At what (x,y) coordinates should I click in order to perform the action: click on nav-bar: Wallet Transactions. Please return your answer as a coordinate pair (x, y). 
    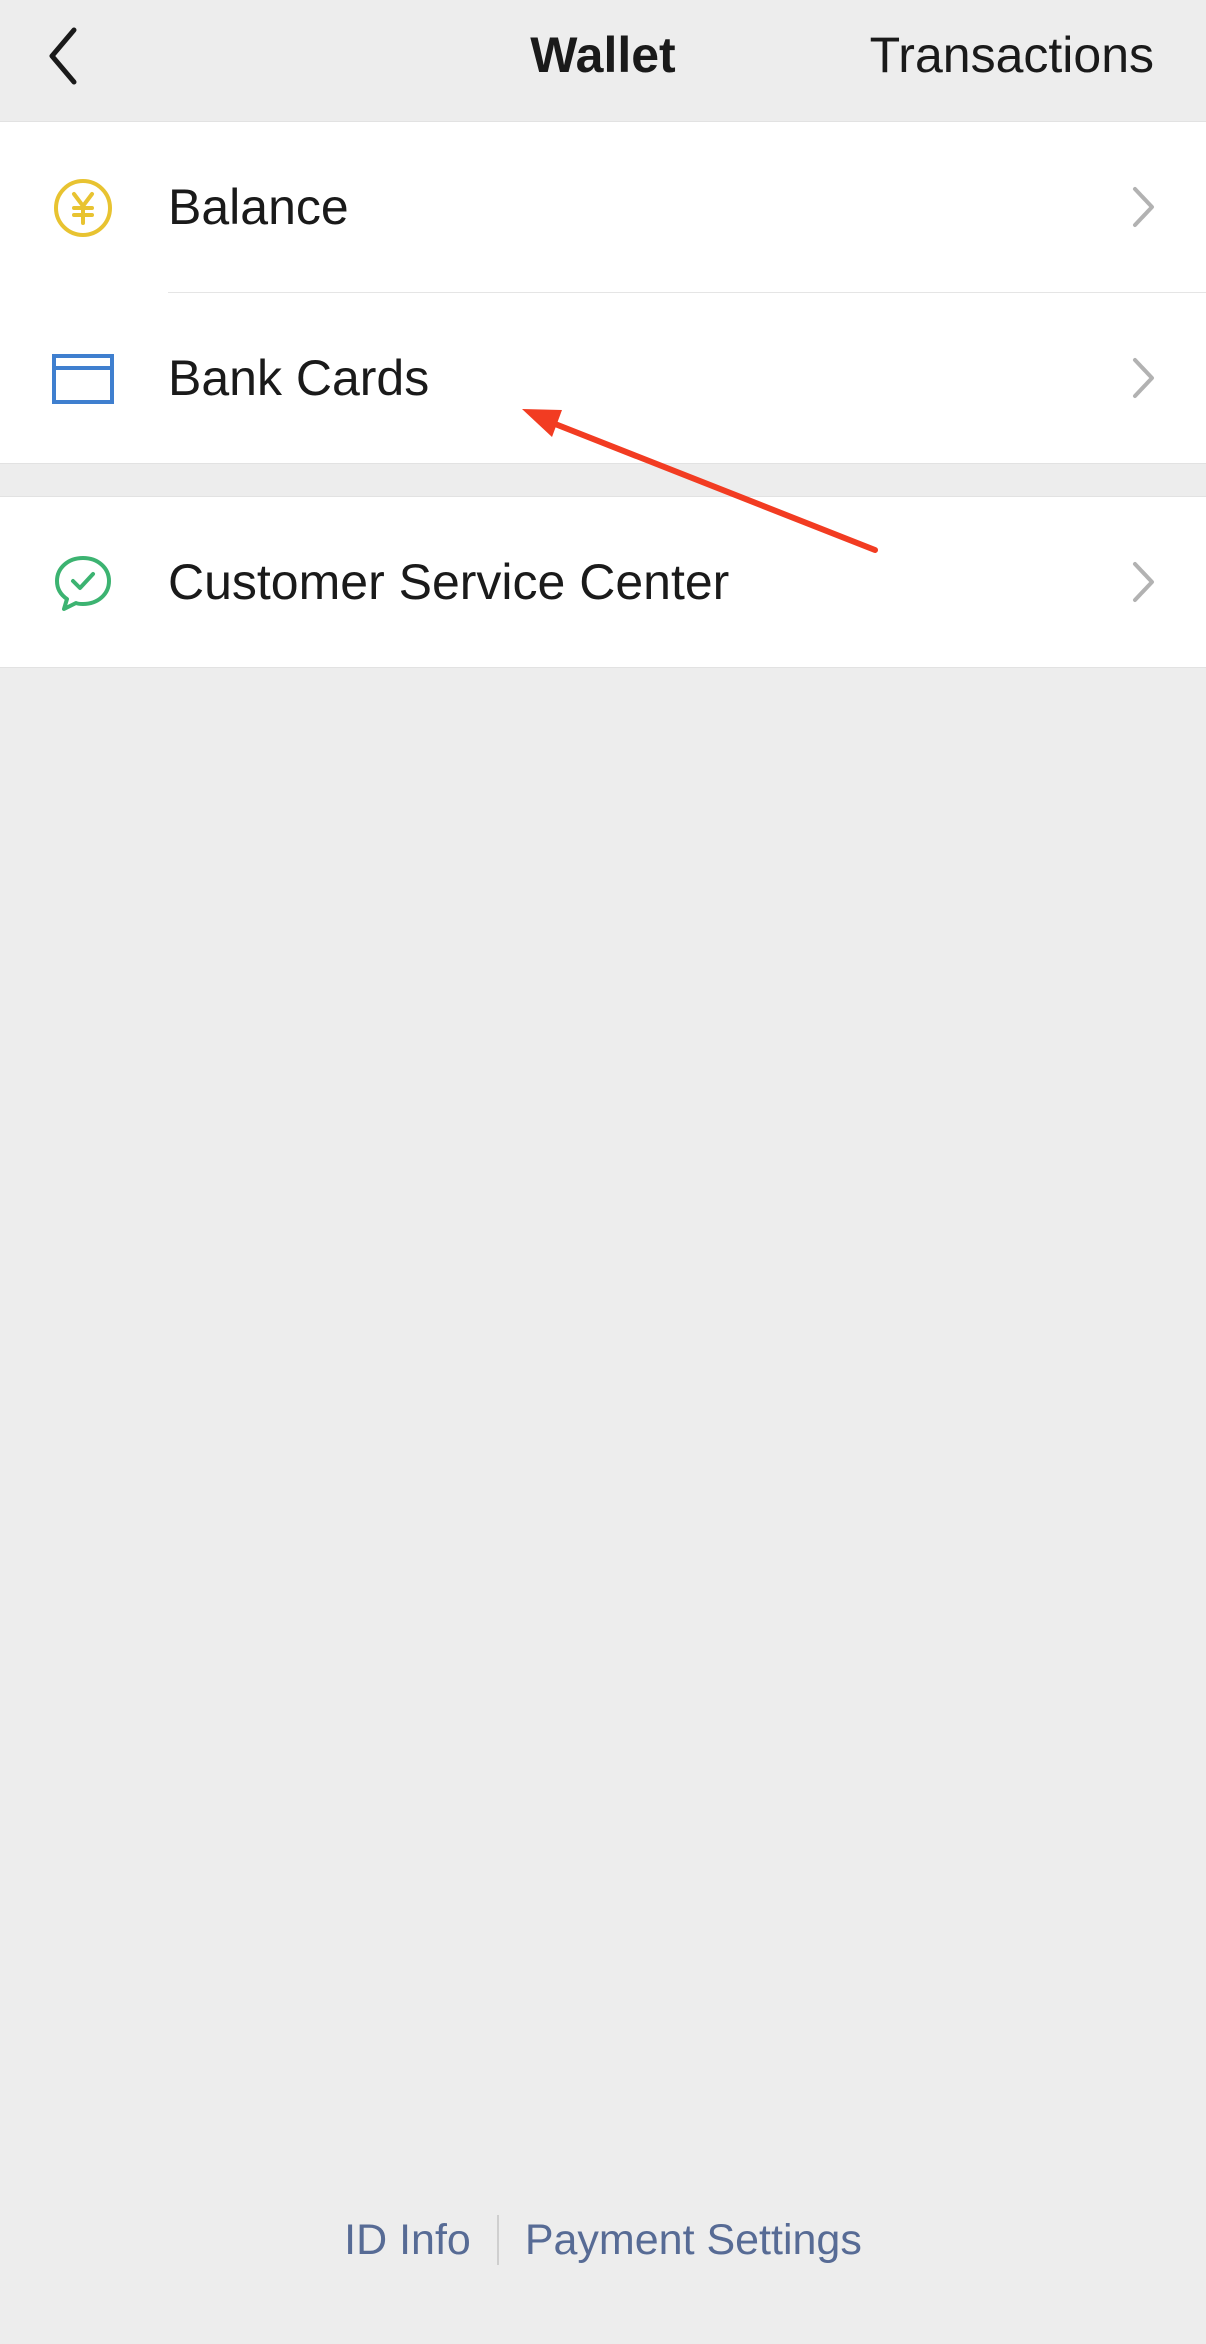
    Looking at the image, I should click on (603, 61).